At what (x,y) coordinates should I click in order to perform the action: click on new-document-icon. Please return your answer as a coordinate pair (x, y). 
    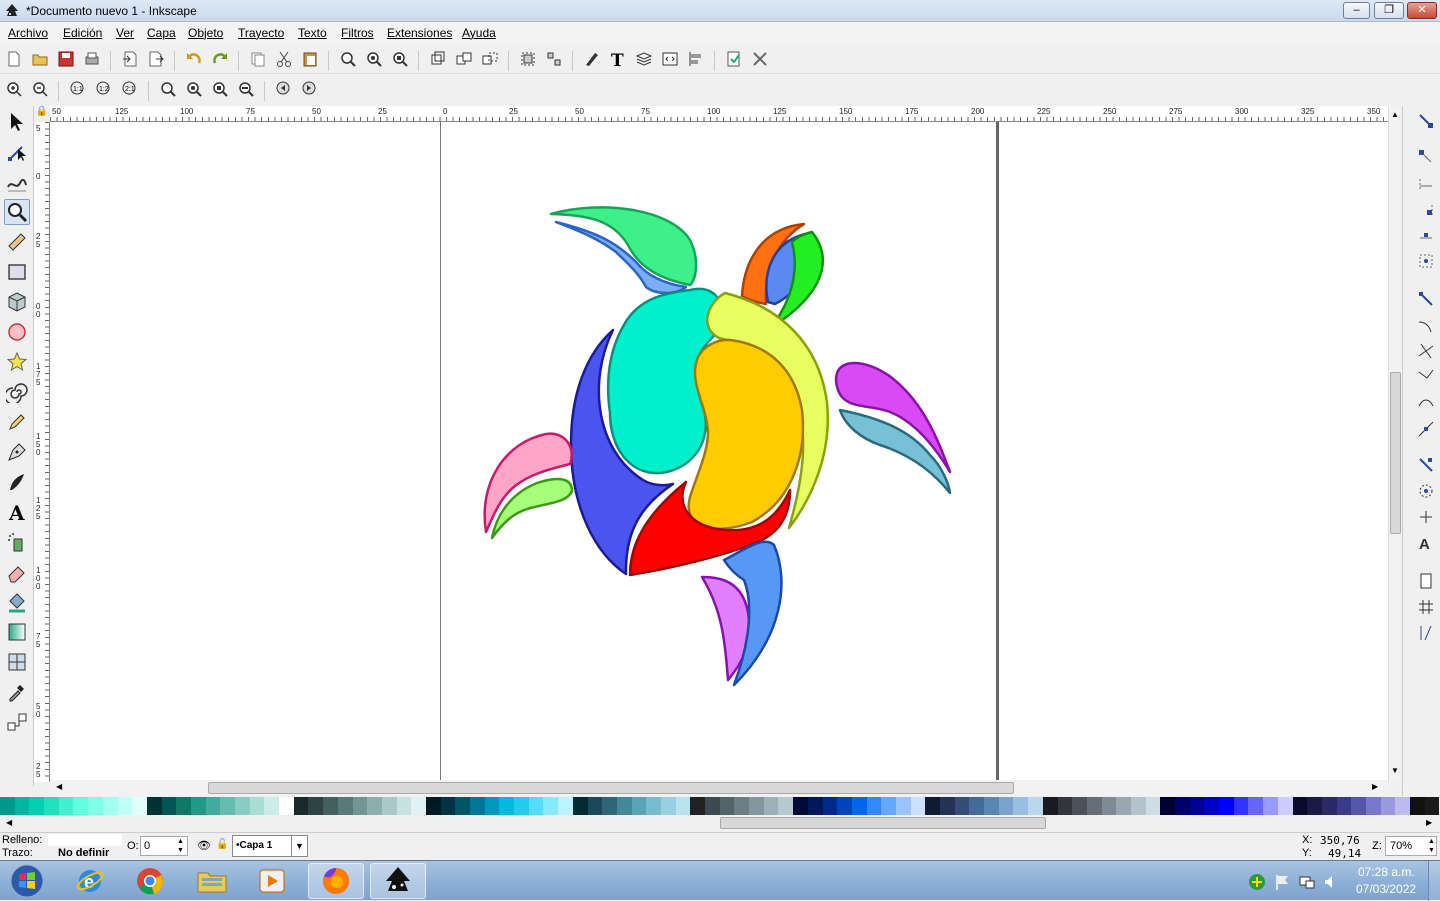
    Looking at the image, I should click on (14, 59).